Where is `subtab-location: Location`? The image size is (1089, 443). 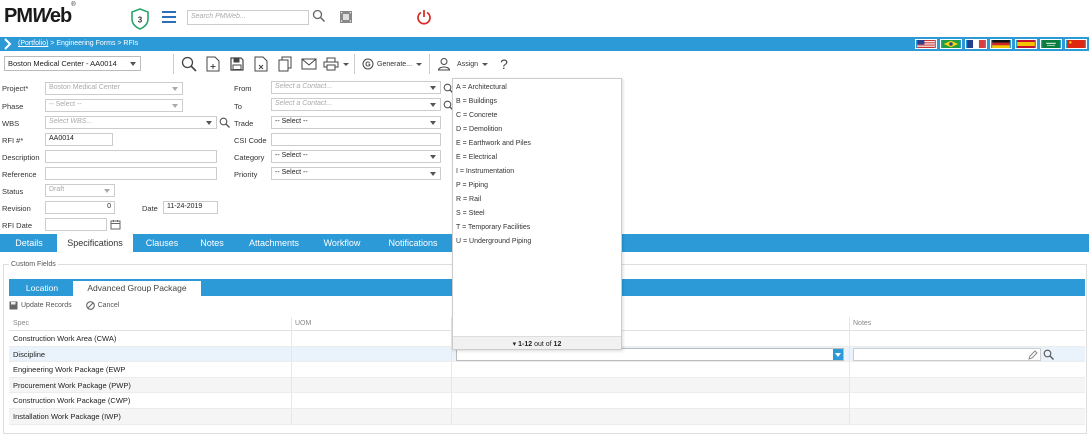 subtab-location: Location is located at coordinates (42, 288).